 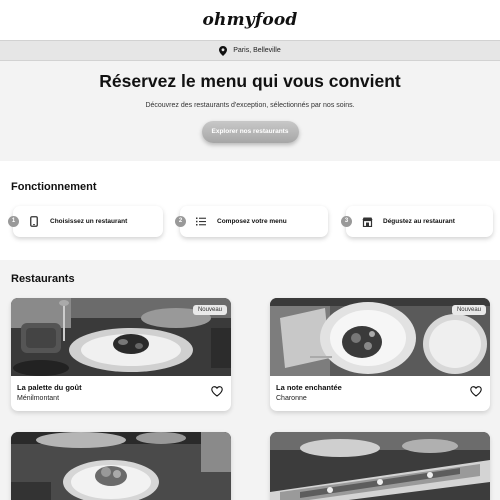 I want to click on location-bar: Paris, Belleville, so click(x=250, y=50).